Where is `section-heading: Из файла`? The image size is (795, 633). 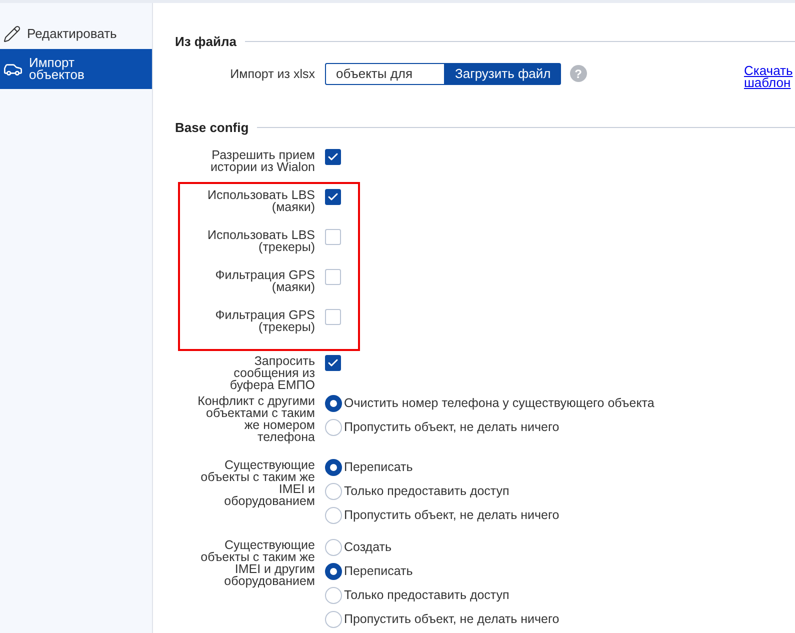 section-heading: Из файла is located at coordinates (206, 42).